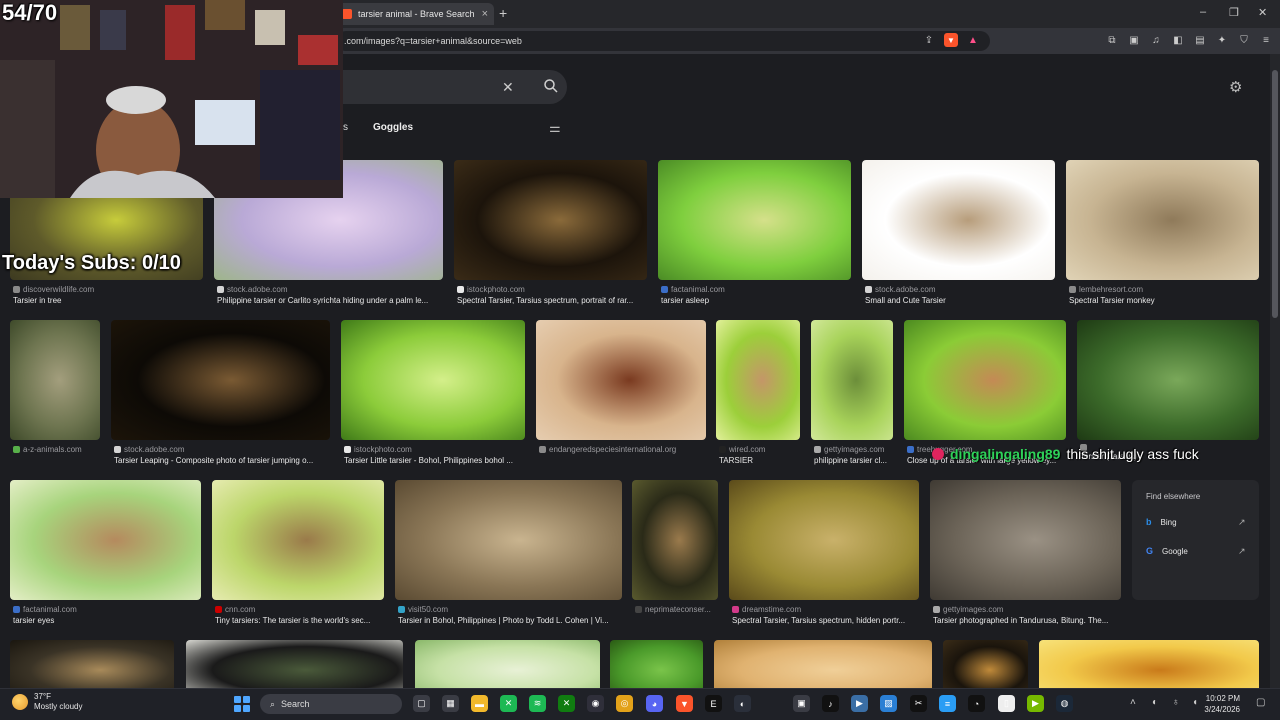 The height and width of the screenshot is (720, 1280). What do you see at coordinates (345, 127) in the screenshot?
I see `tab-partial: s` at bounding box center [345, 127].